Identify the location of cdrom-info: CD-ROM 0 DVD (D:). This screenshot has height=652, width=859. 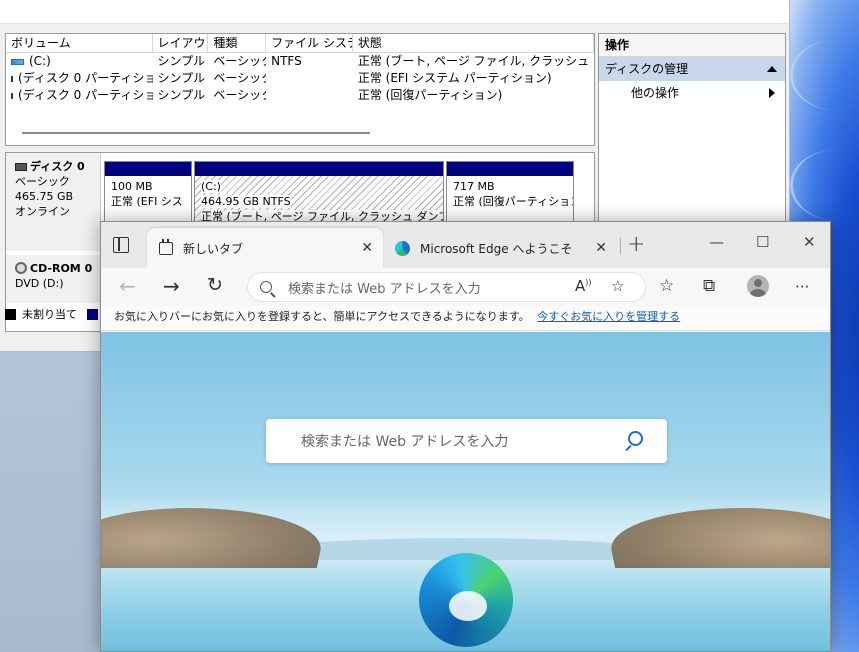
(53, 279).